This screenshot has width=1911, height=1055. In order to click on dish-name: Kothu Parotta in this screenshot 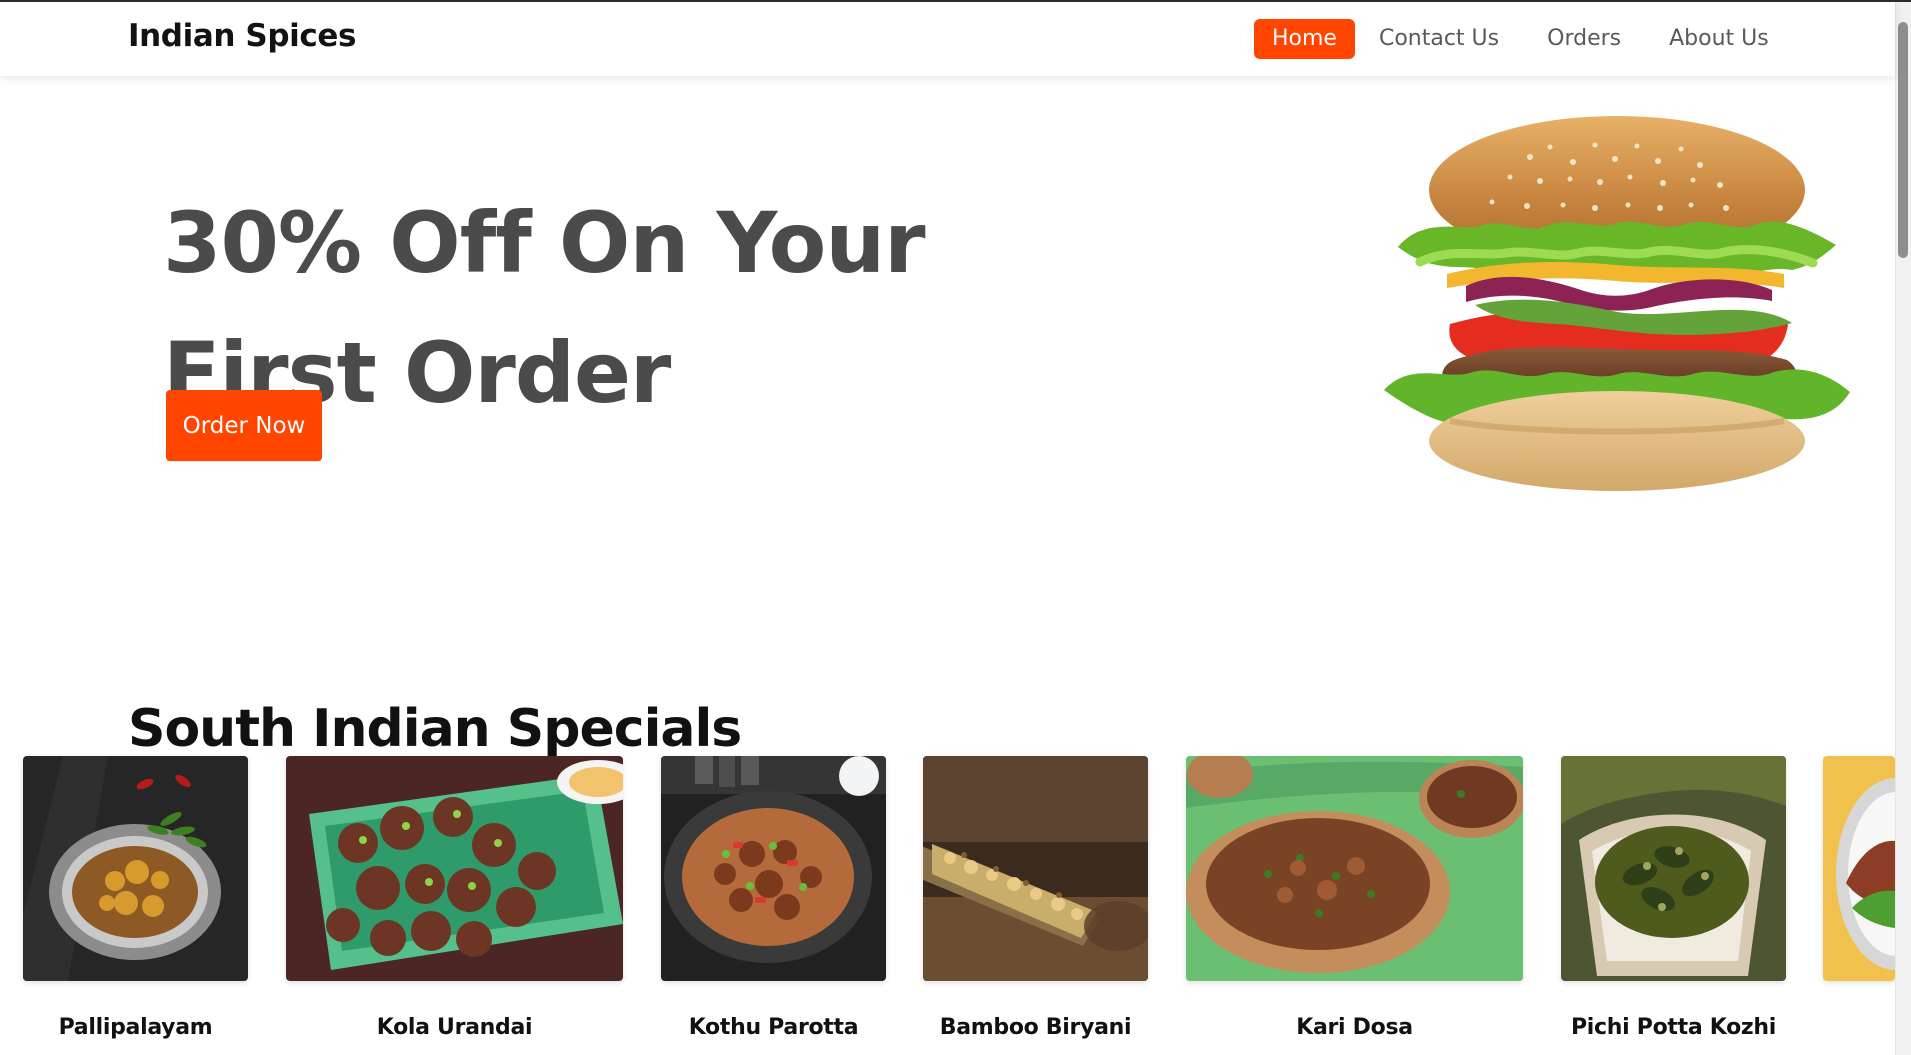, I will do `click(773, 1027)`.